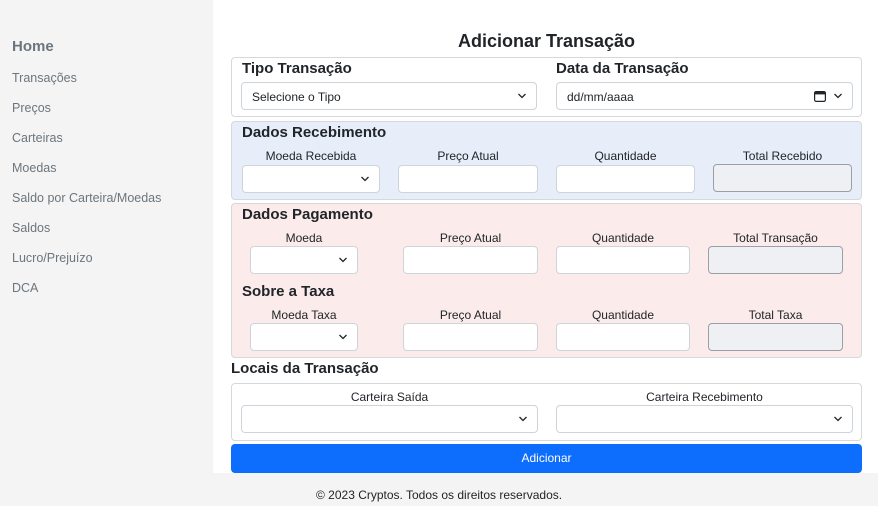 This screenshot has height=506, width=878. Describe the element at coordinates (704, 96) in the screenshot. I see `data-transacao-input: dd/mm/aaaa` at that location.